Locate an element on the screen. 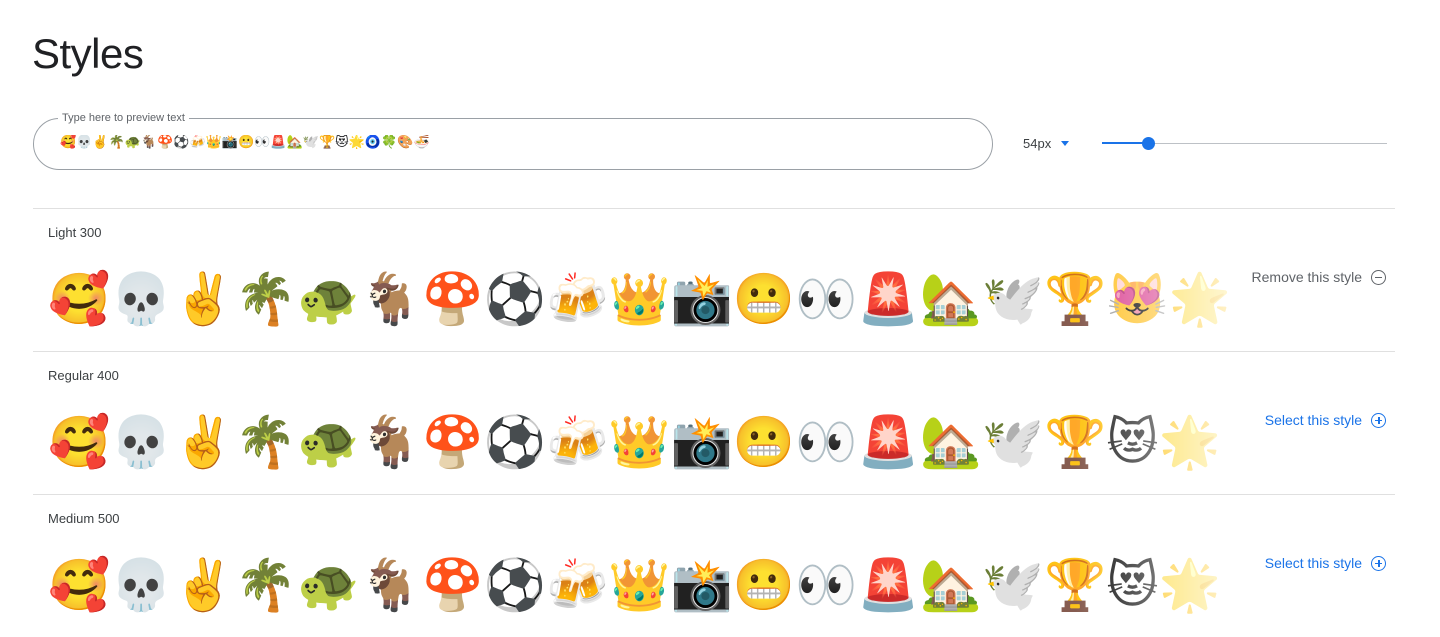 This screenshot has width=1440, height=637. remove-style-button: Remove this style is located at coordinates (1319, 277).